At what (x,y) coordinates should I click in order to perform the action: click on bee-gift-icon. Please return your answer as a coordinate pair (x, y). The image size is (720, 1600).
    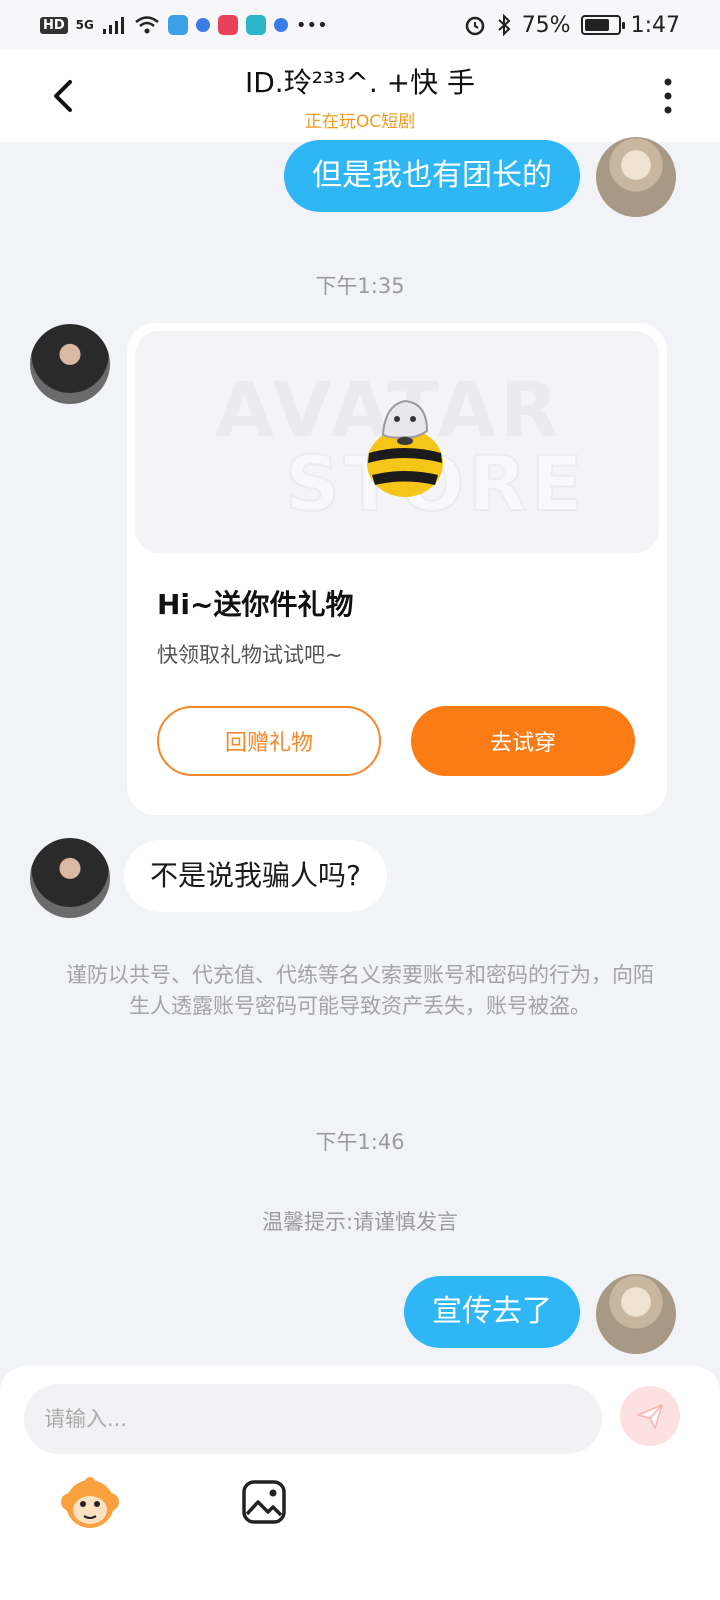
    Looking at the image, I should click on (405, 448).